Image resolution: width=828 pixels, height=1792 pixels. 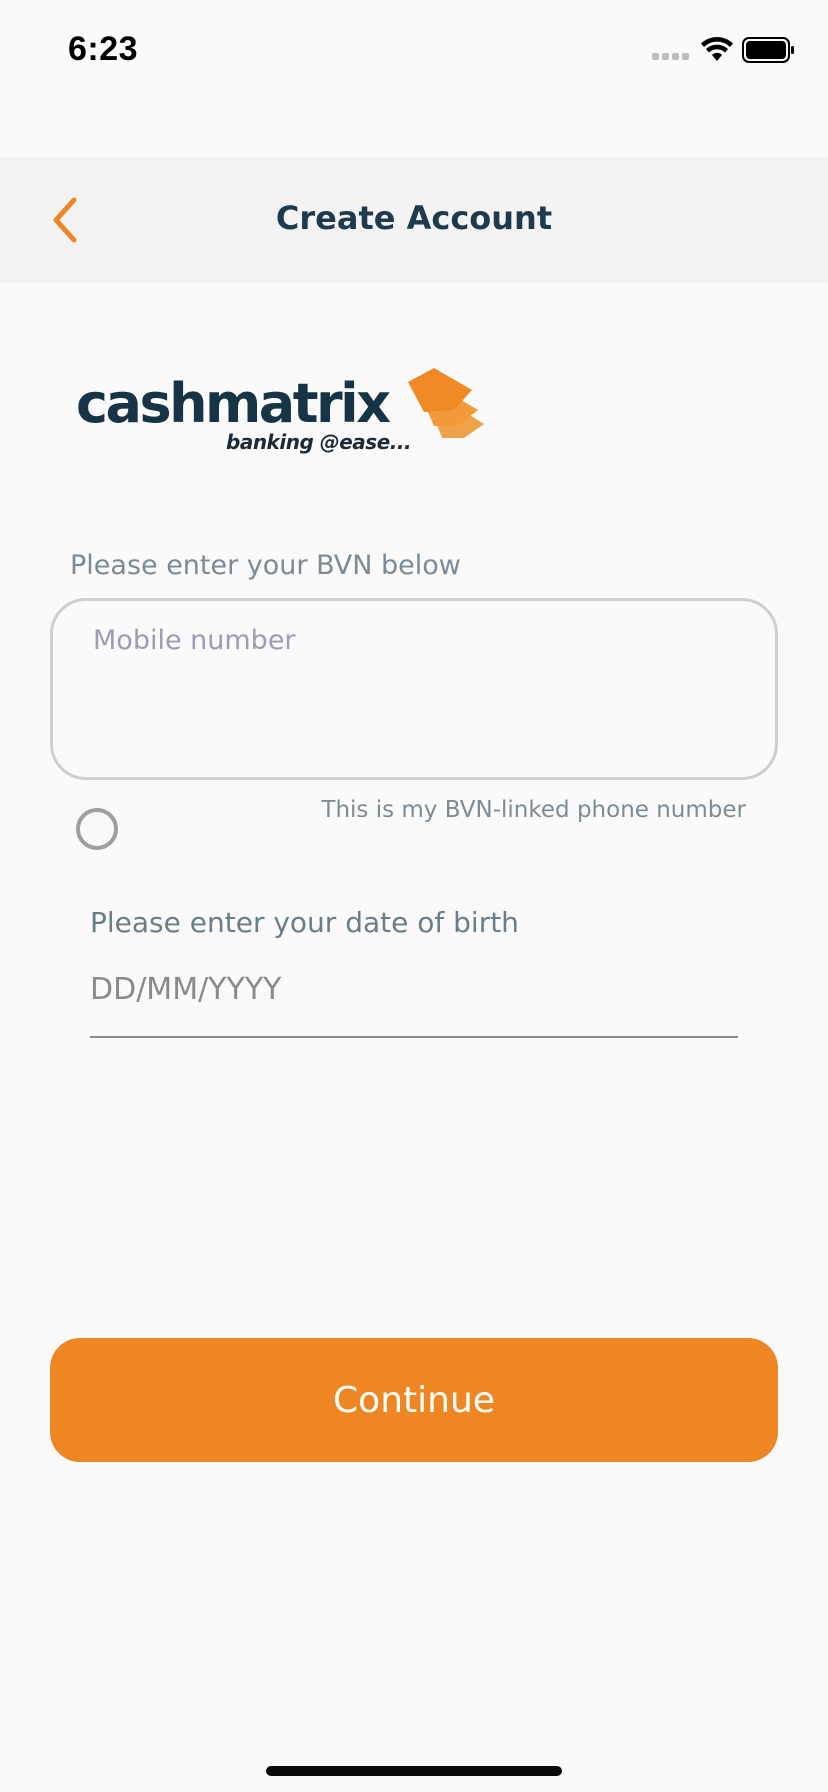 I want to click on logo-mark-icon, so click(x=446, y=403).